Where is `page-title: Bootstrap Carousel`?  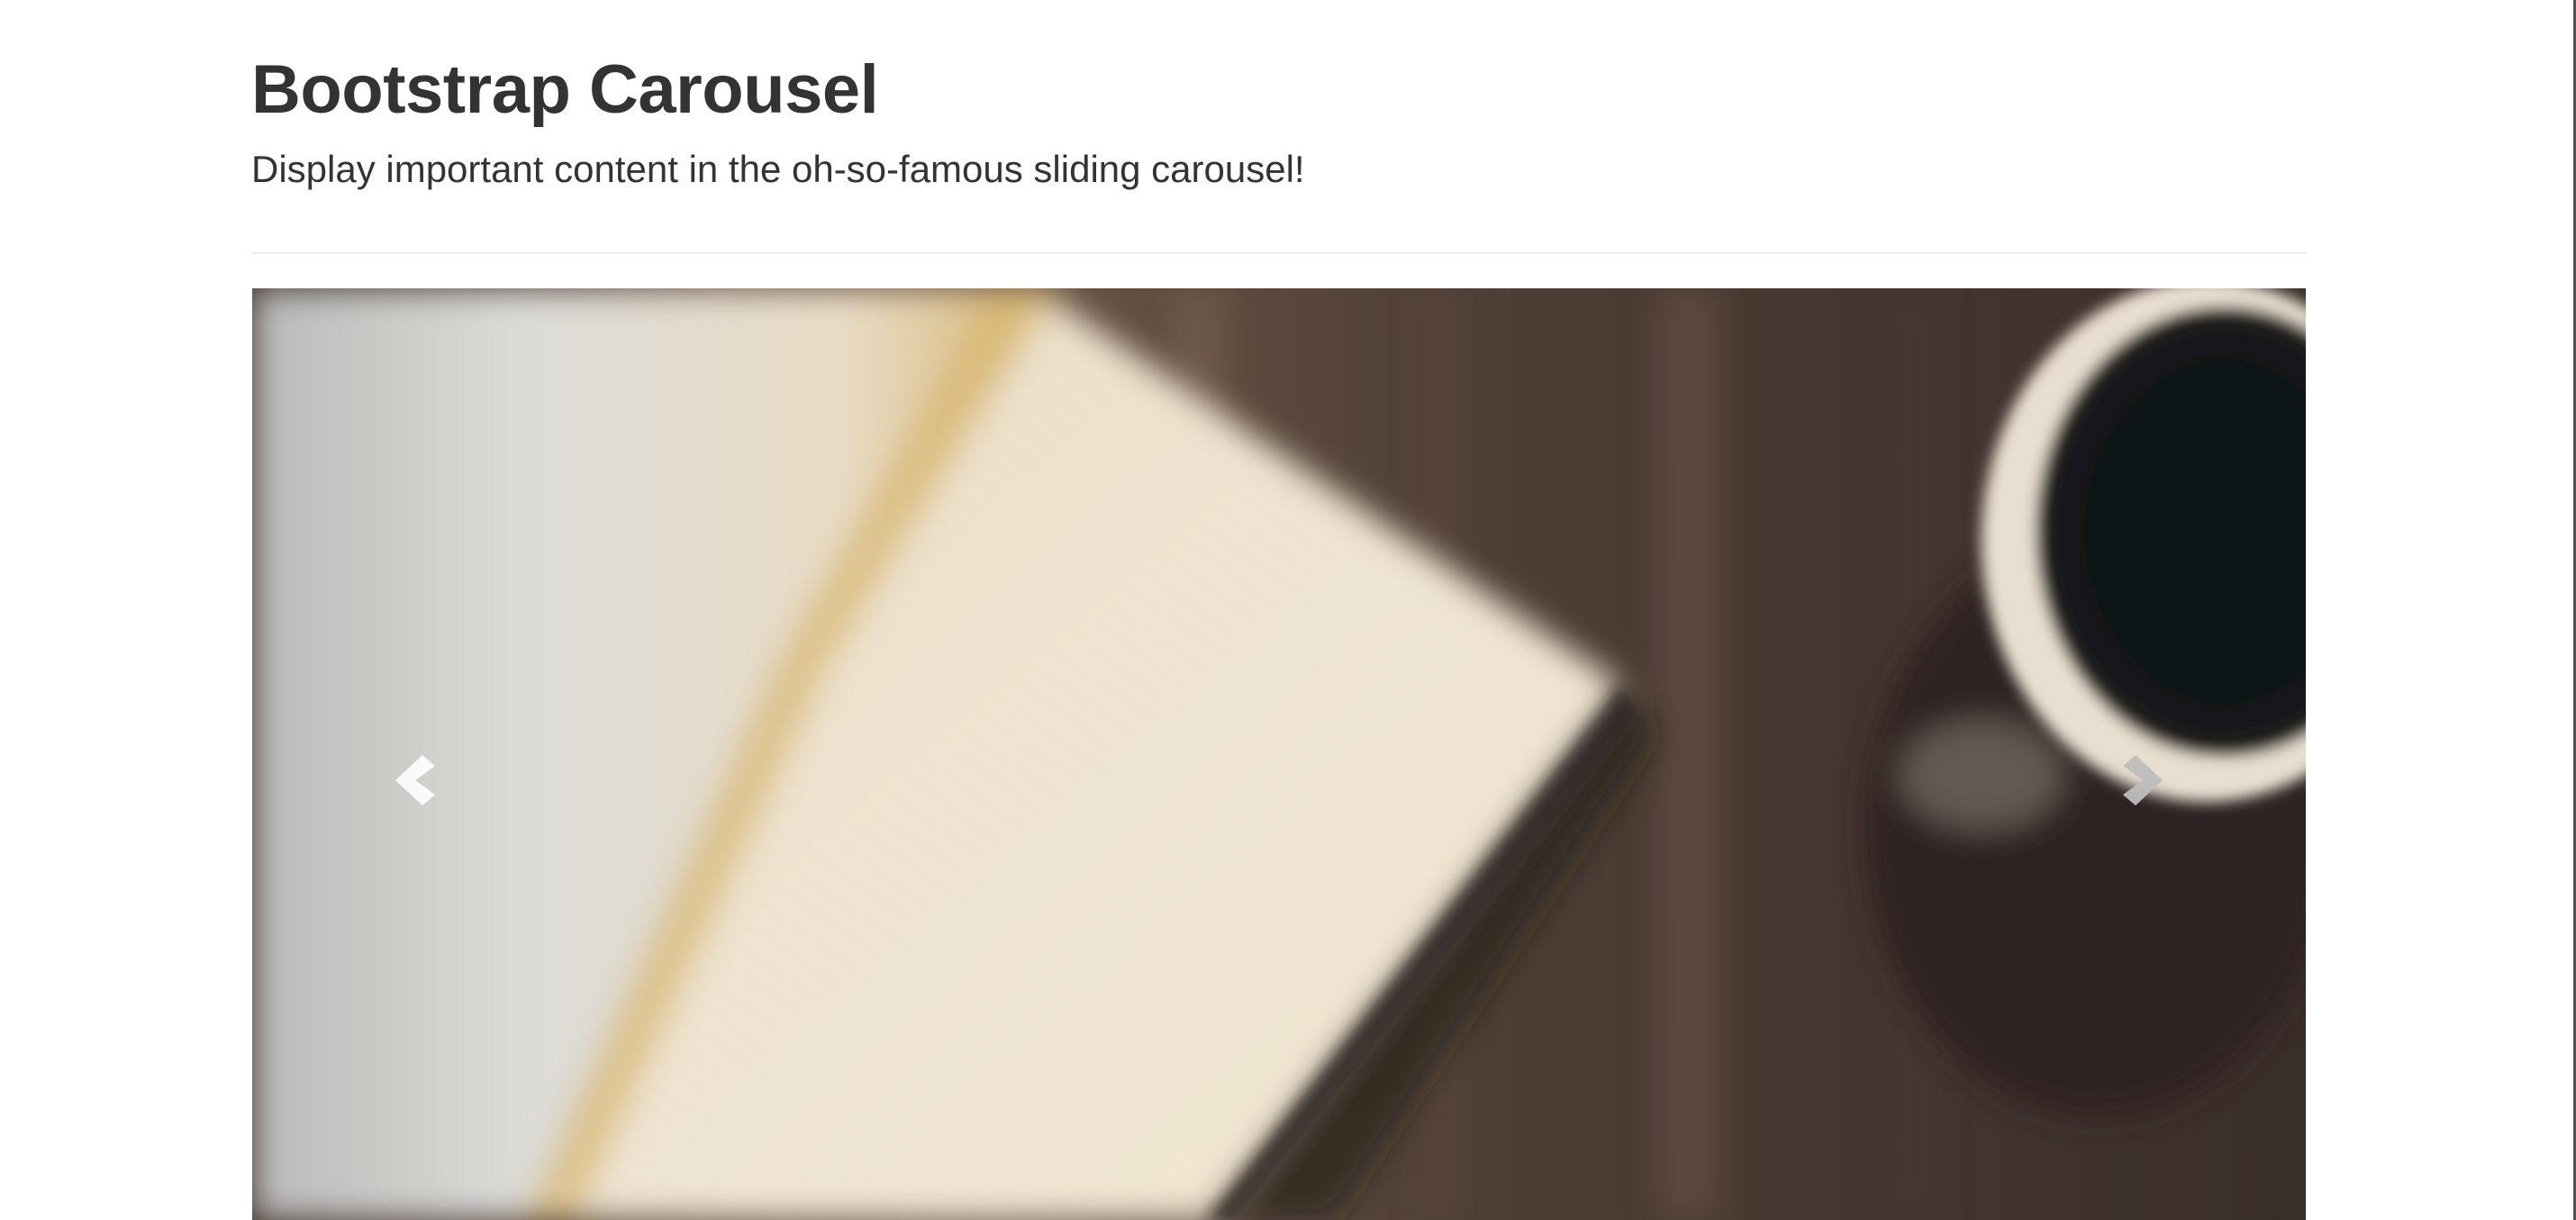
page-title: Bootstrap Carousel is located at coordinates (565, 89).